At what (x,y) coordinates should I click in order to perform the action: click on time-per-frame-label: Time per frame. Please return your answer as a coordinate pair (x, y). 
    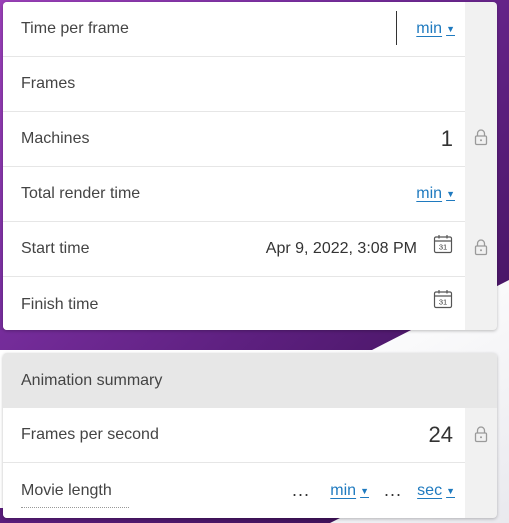
    Looking at the image, I should click on (75, 28).